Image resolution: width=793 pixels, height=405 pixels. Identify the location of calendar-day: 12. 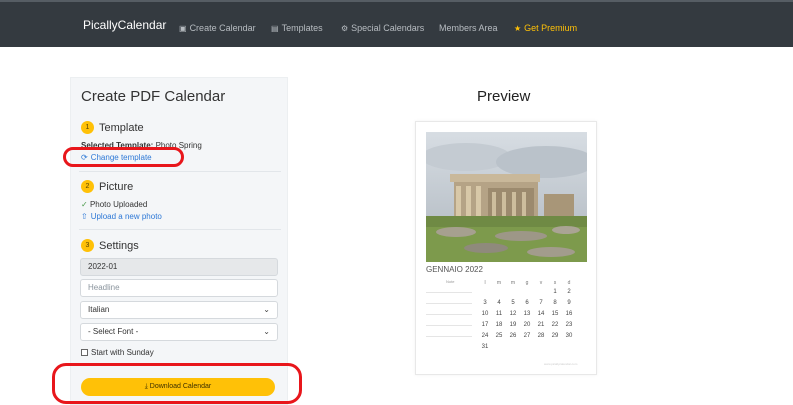
(513, 314).